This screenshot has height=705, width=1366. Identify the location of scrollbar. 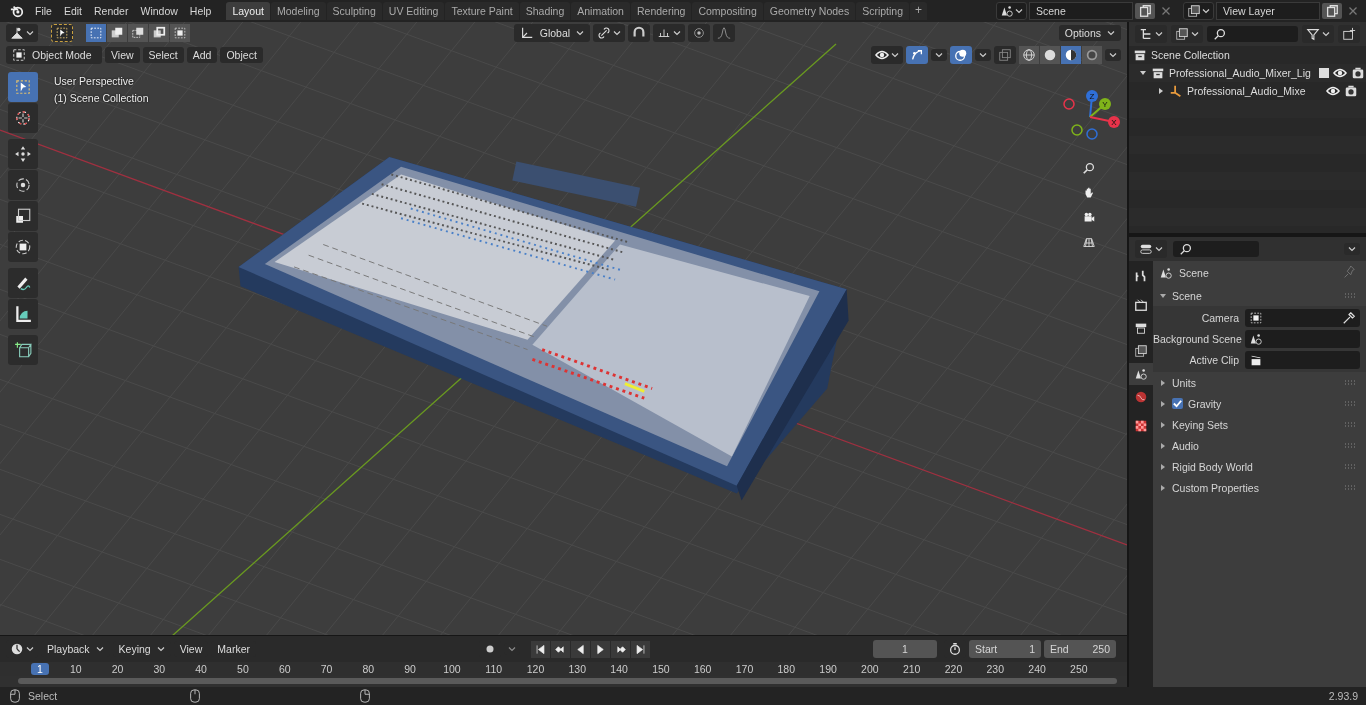
(567, 681).